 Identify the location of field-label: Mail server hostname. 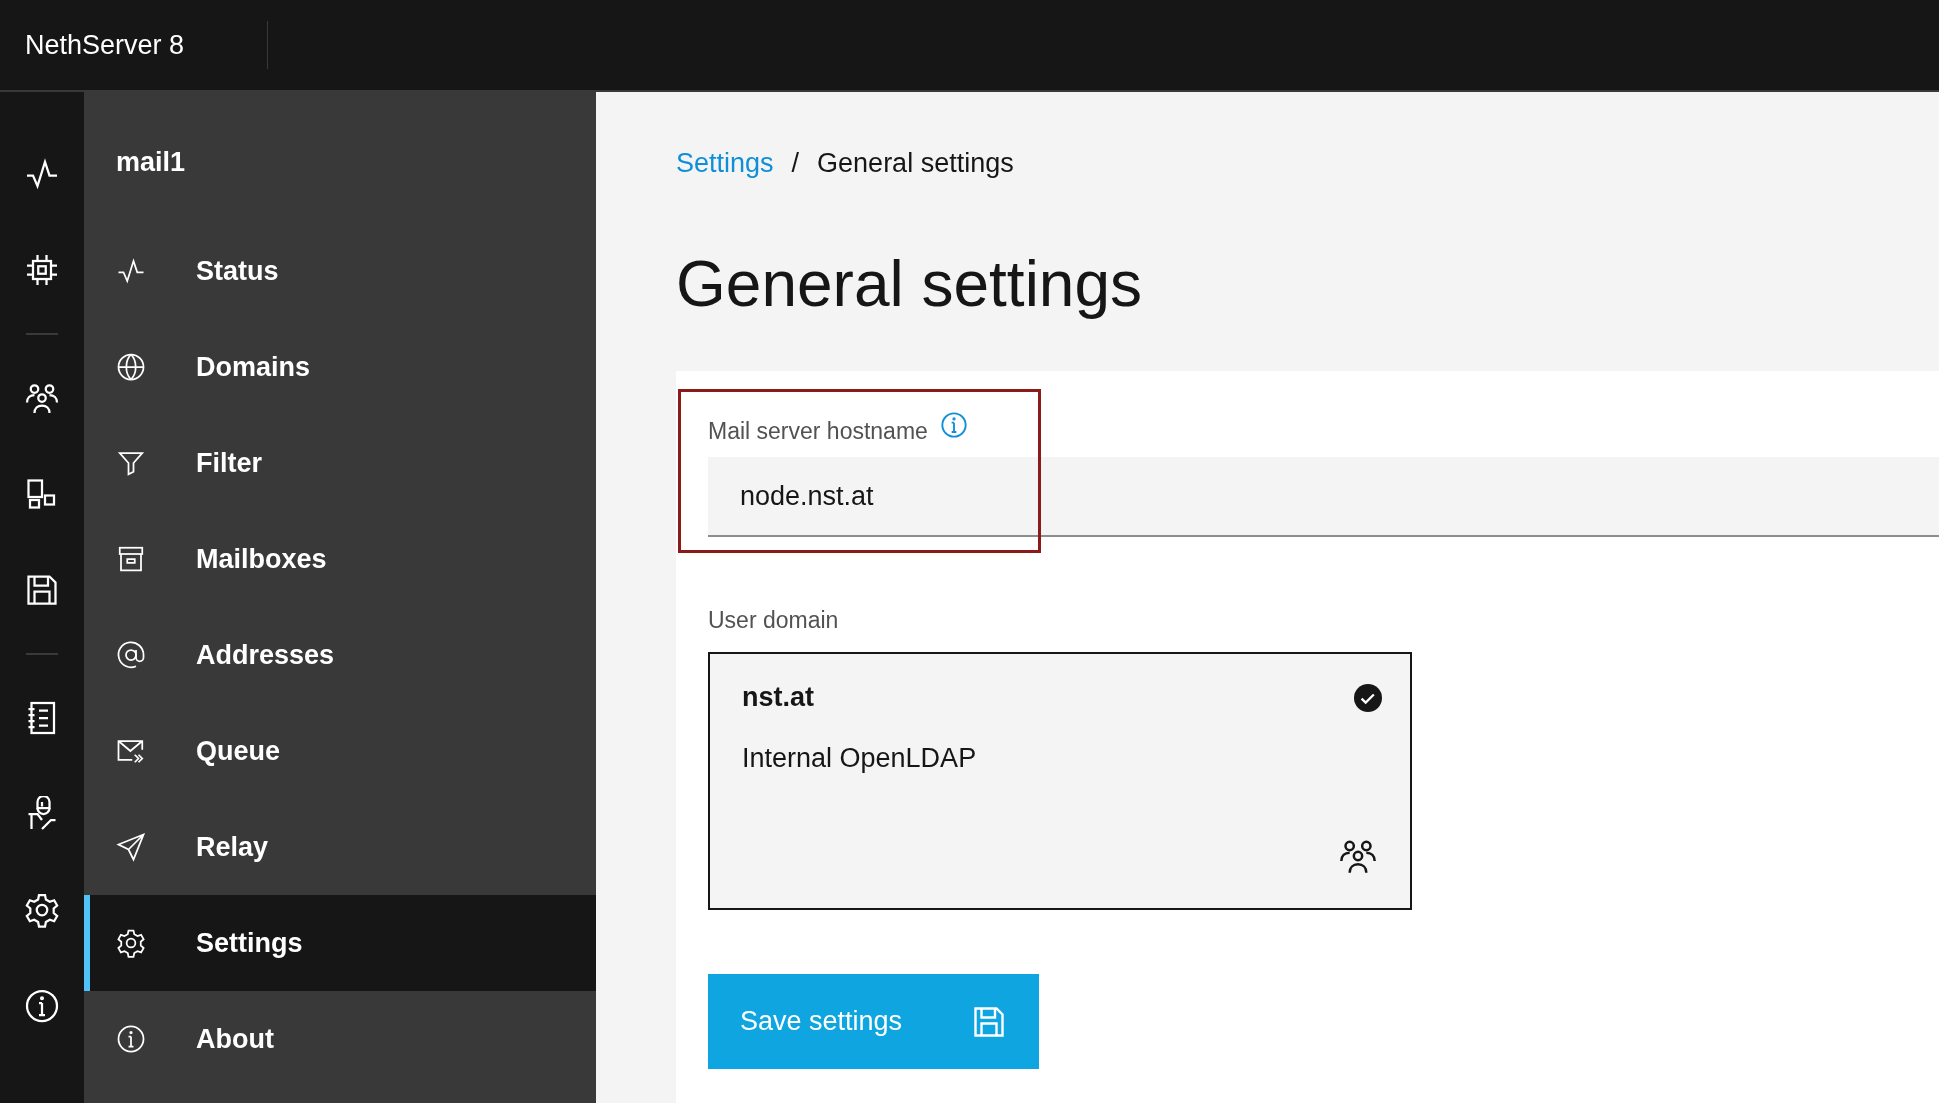
(818, 431).